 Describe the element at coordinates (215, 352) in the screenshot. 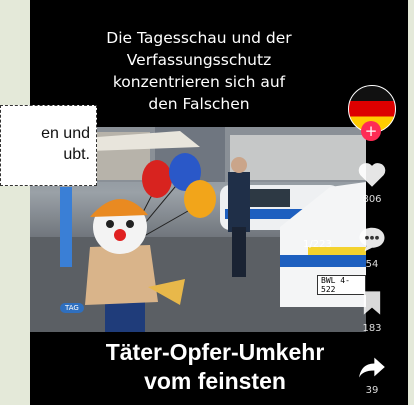

I see `bottom-caption-line: Täter-Opfer-Umkehr` at that location.